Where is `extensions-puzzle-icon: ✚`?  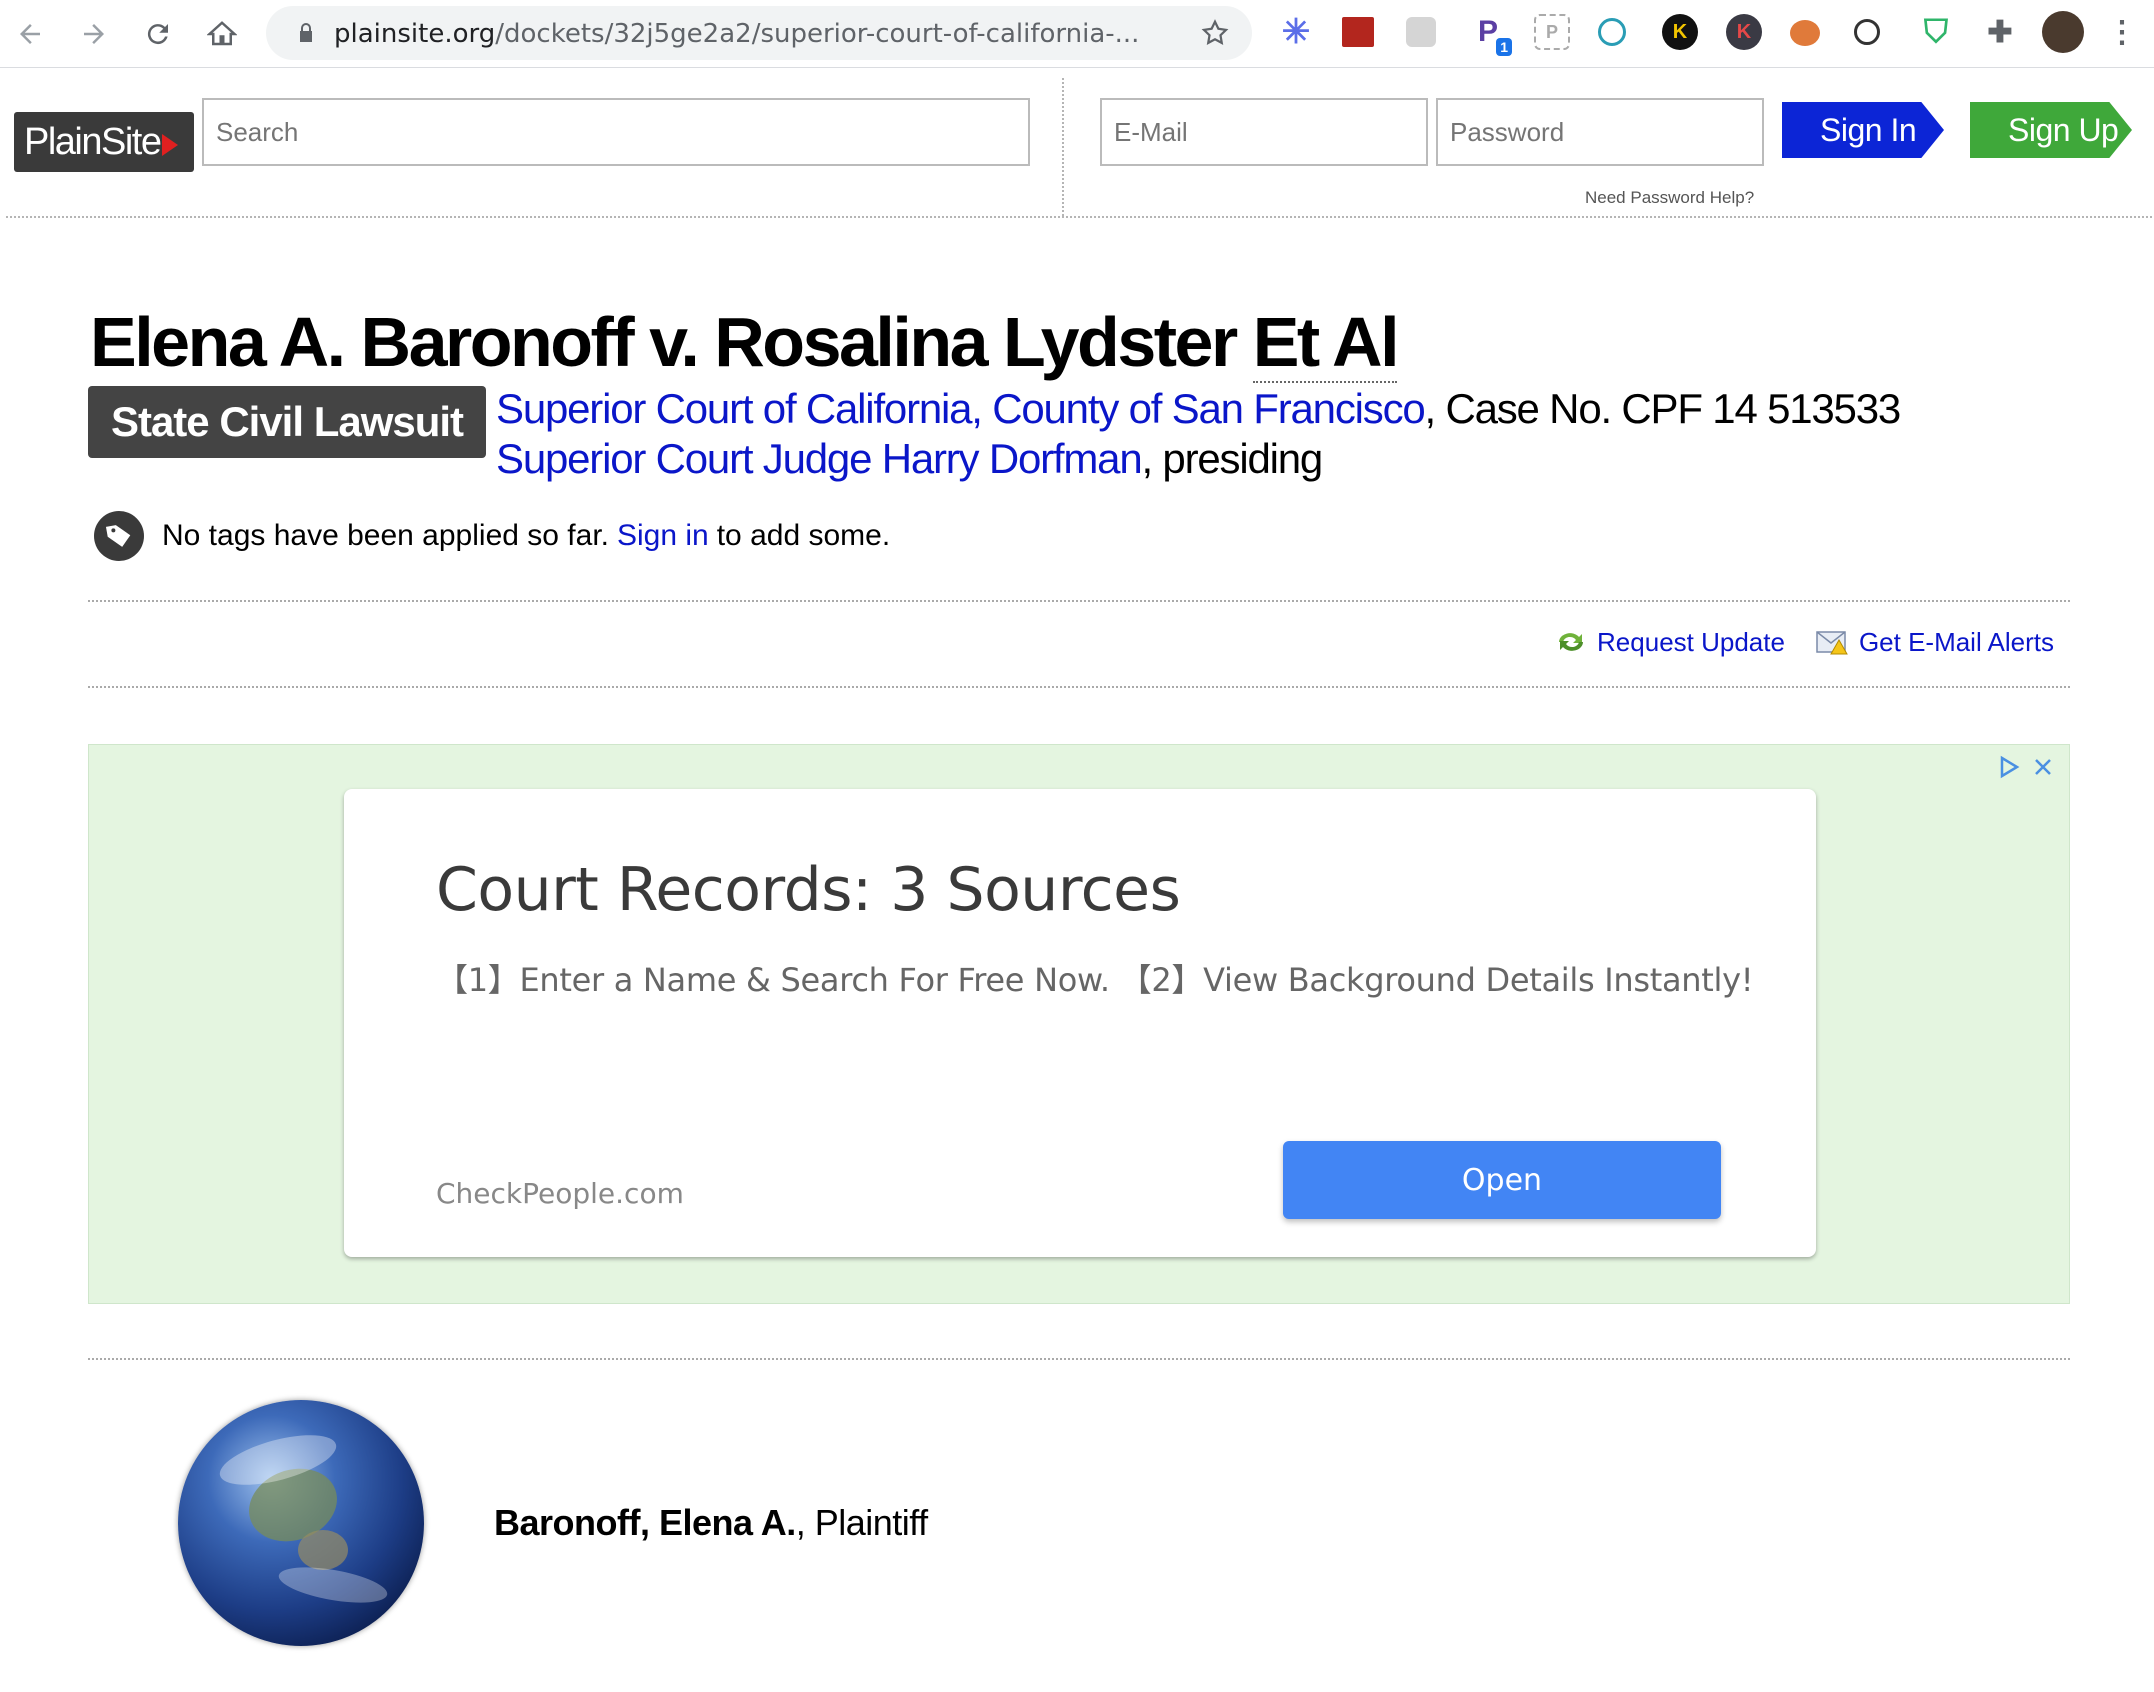 extensions-puzzle-icon: ✚ is located at coordinates (2000, 32).